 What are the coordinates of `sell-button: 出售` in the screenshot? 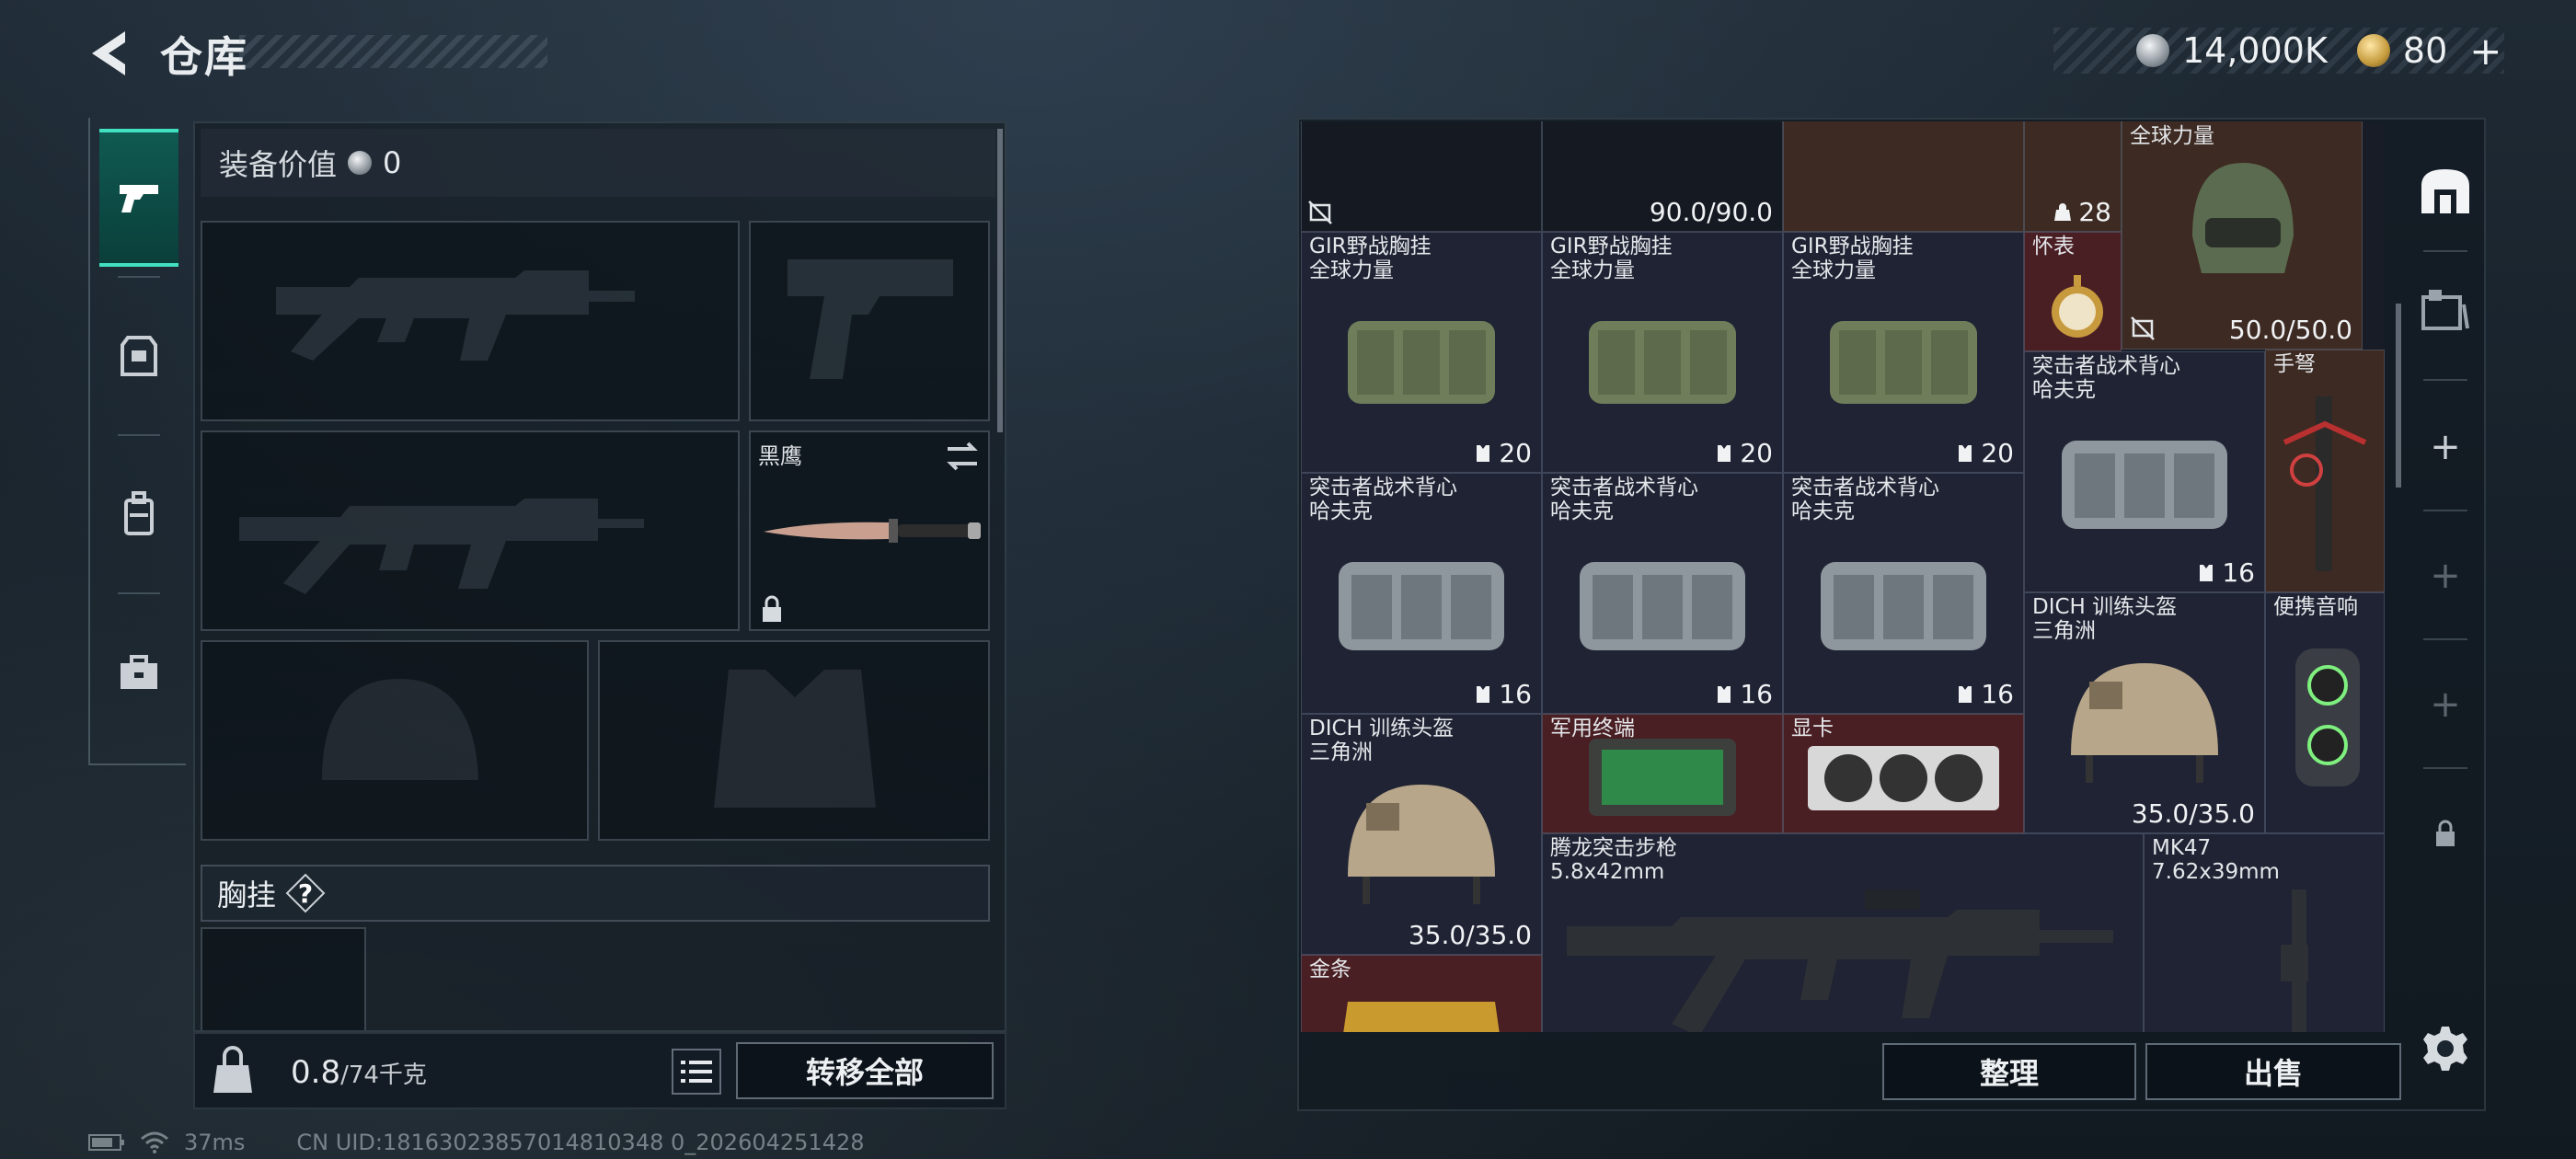 It's located at (2273, 1071).